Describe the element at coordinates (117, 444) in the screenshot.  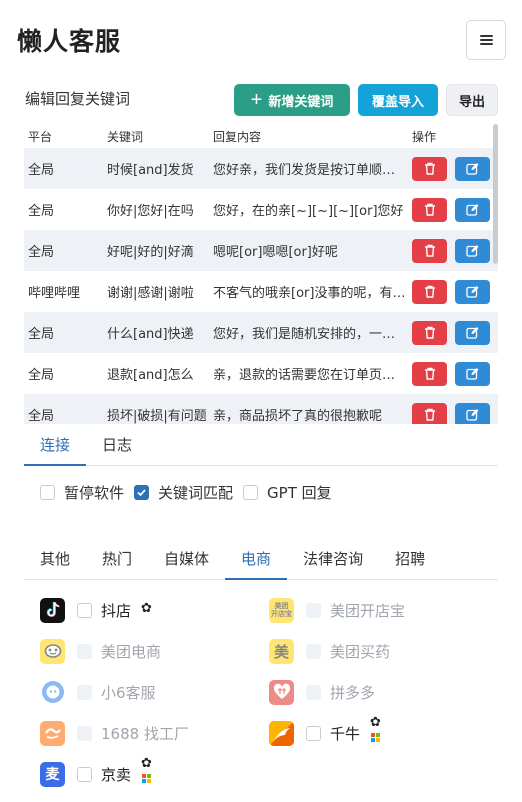
I see `tab-logs: 日志` at that location.